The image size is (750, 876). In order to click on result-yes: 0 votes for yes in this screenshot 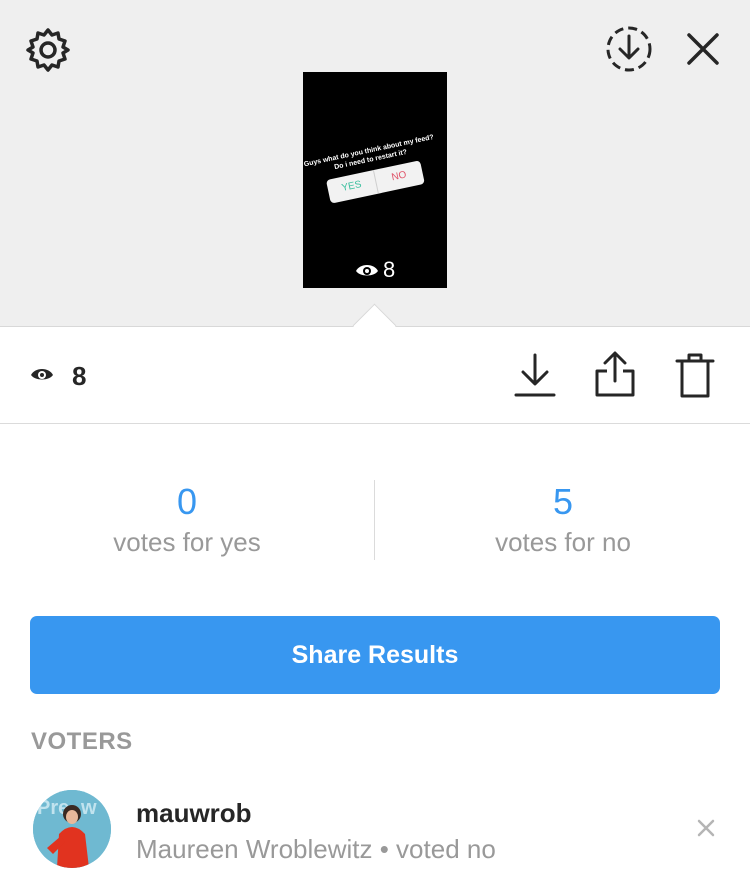, I will do `click(187, 521)`.